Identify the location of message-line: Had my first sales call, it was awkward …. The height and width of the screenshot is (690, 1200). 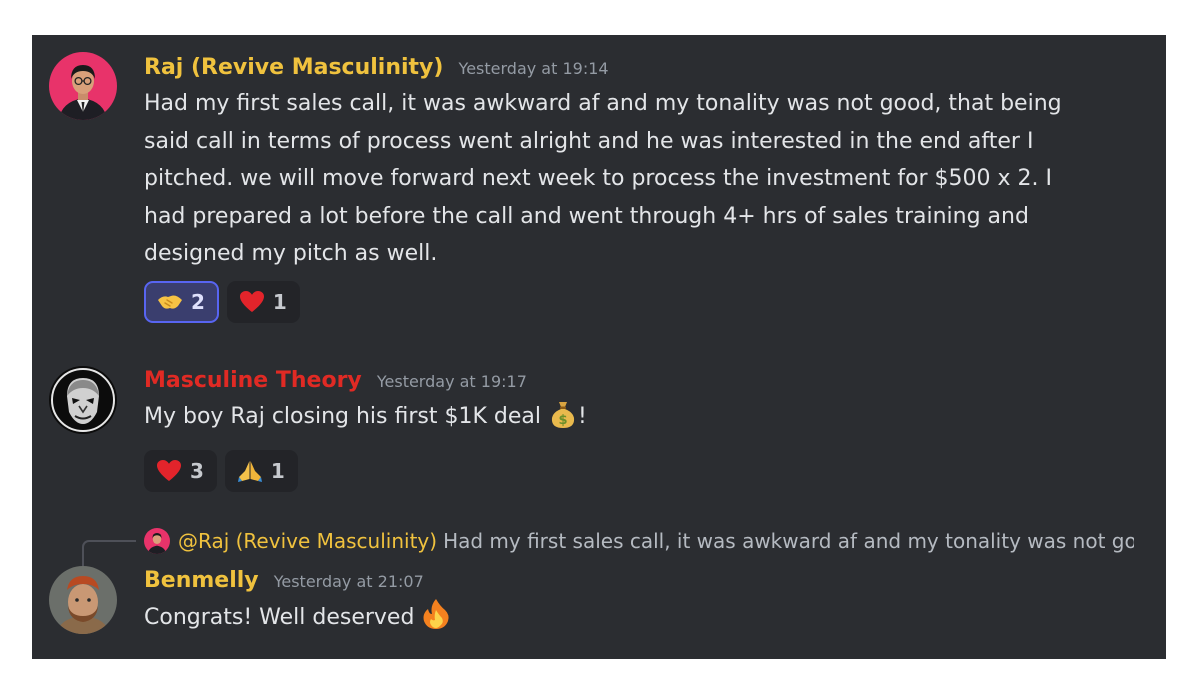
(603, 103).